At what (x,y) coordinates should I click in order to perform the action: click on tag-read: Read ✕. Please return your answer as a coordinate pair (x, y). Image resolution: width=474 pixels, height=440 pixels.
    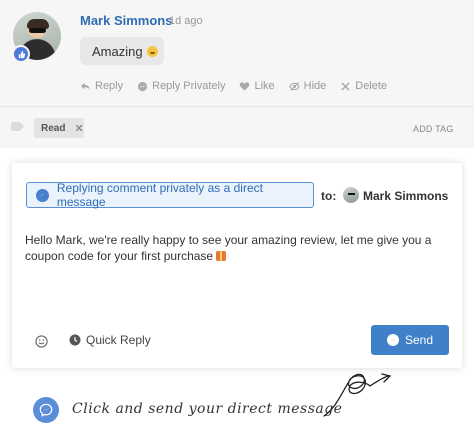
    Looking at the image, I should click on (59, 128).